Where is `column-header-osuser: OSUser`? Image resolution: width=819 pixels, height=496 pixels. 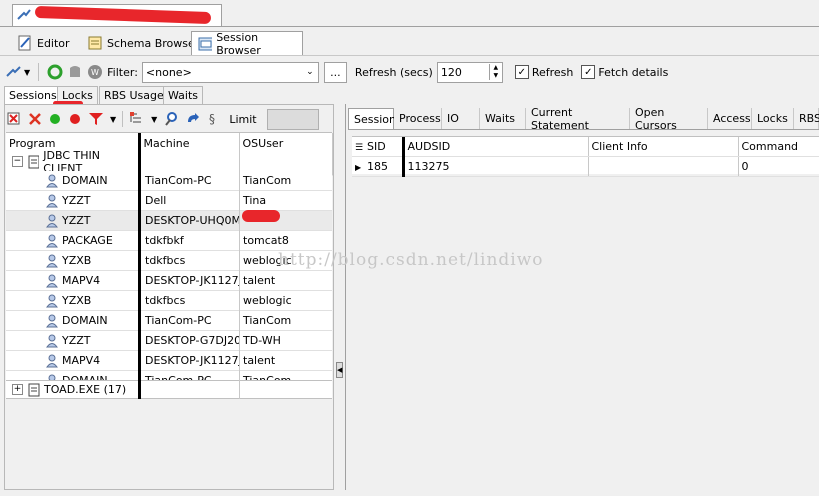
column-header-osuser: OSUser is located at coordinates (286, 154).